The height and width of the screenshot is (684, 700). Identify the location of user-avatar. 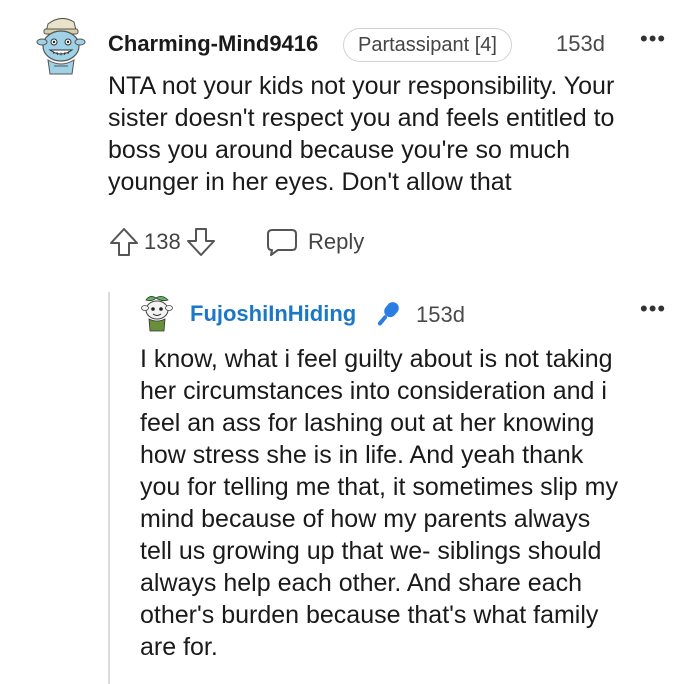
(157, 314).